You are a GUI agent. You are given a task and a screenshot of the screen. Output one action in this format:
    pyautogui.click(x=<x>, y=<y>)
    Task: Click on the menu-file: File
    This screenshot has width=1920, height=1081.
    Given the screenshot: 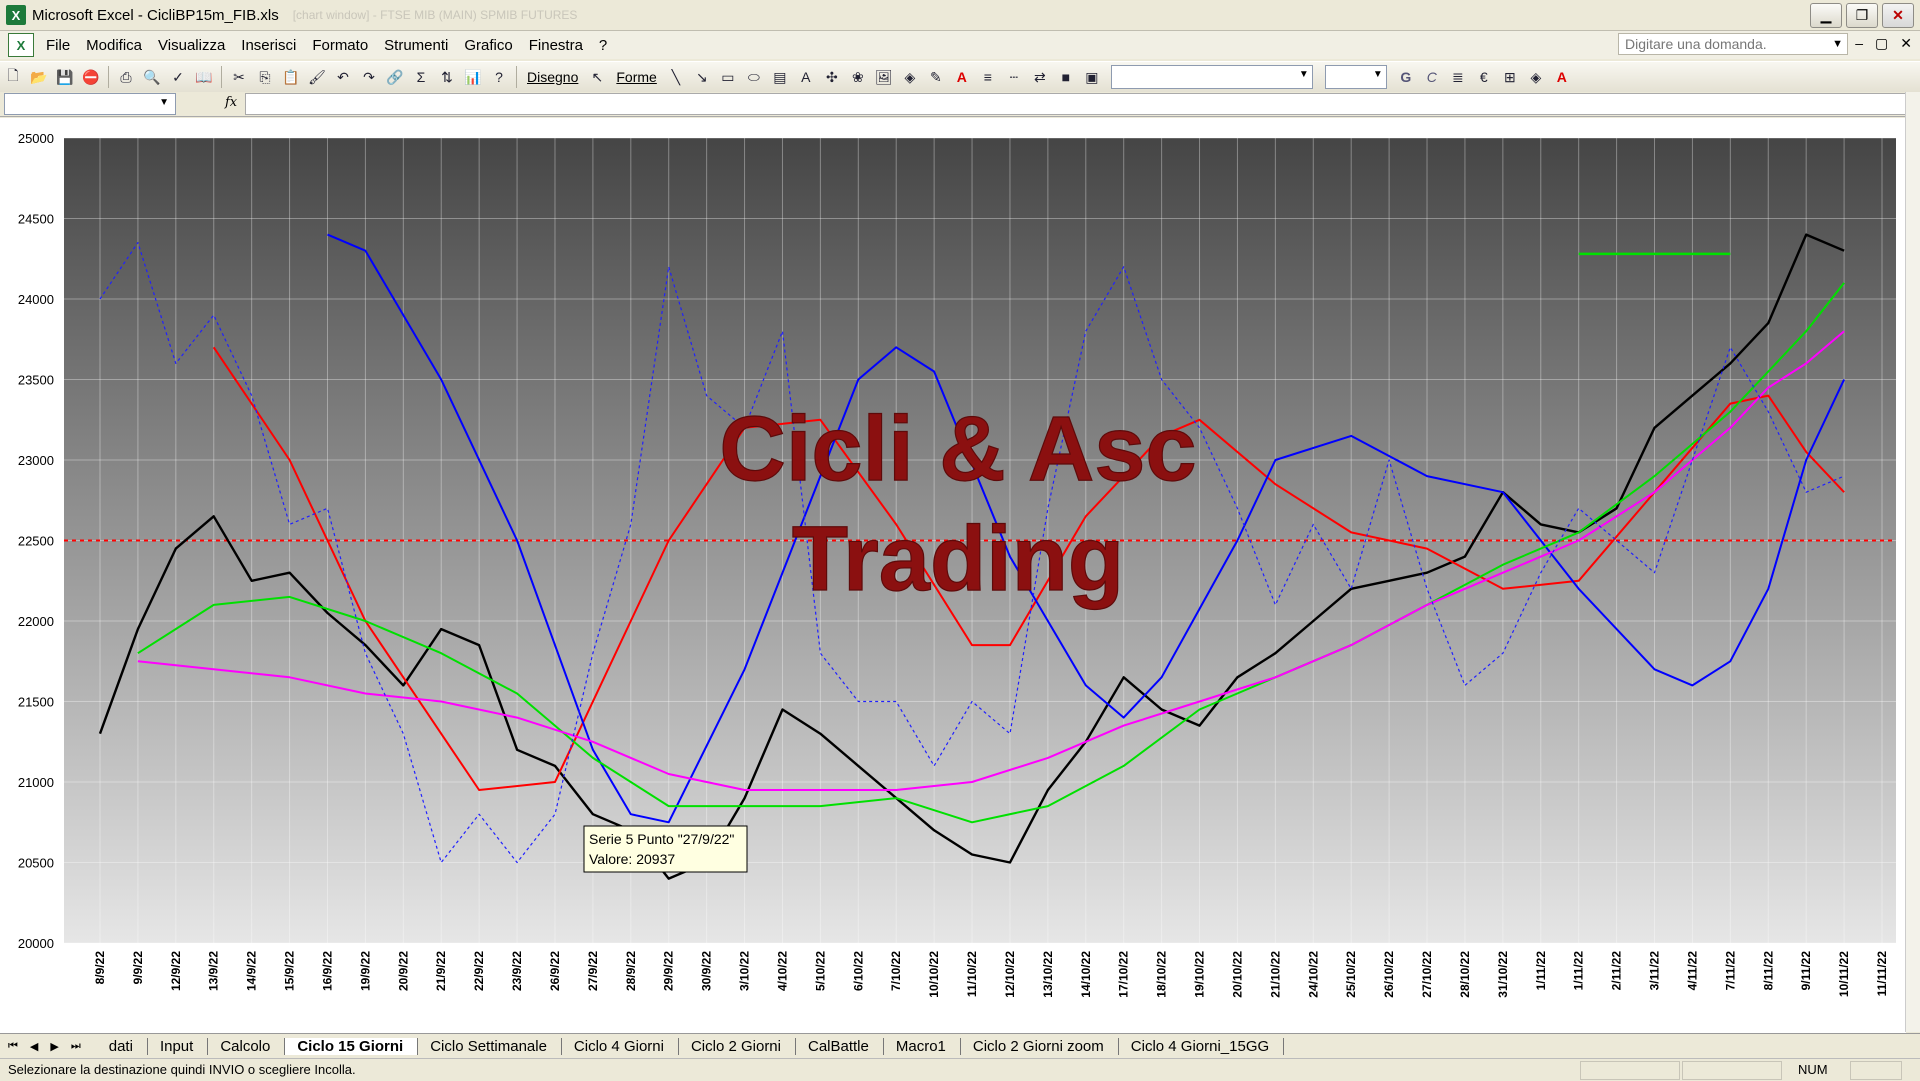 What is the action you would take?
    pyautogui.click(x=58, y=45)
    